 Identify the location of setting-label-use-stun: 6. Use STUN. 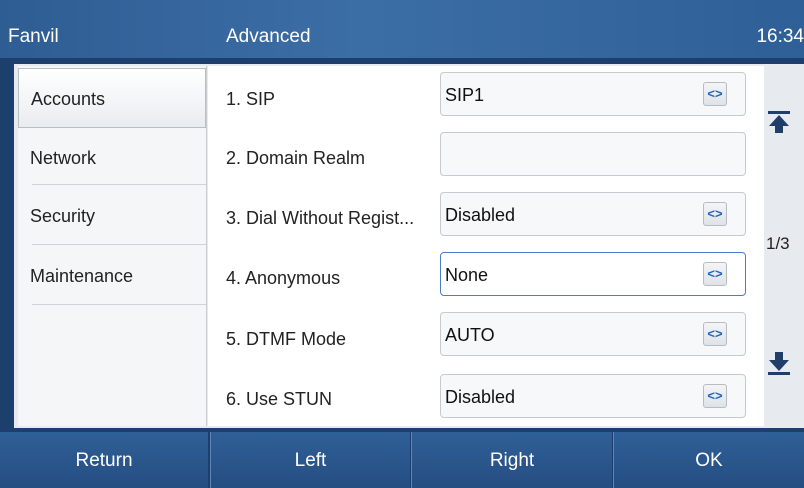
(279, 399).